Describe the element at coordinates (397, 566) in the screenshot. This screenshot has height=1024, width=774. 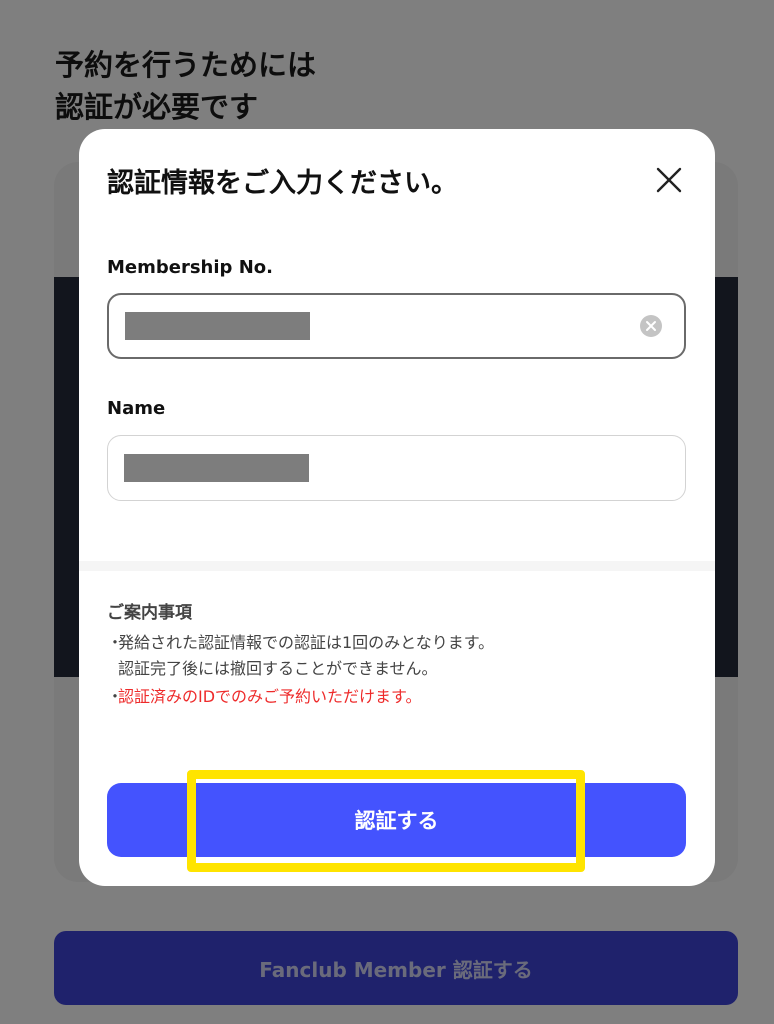
I see `section-divider` at that location.